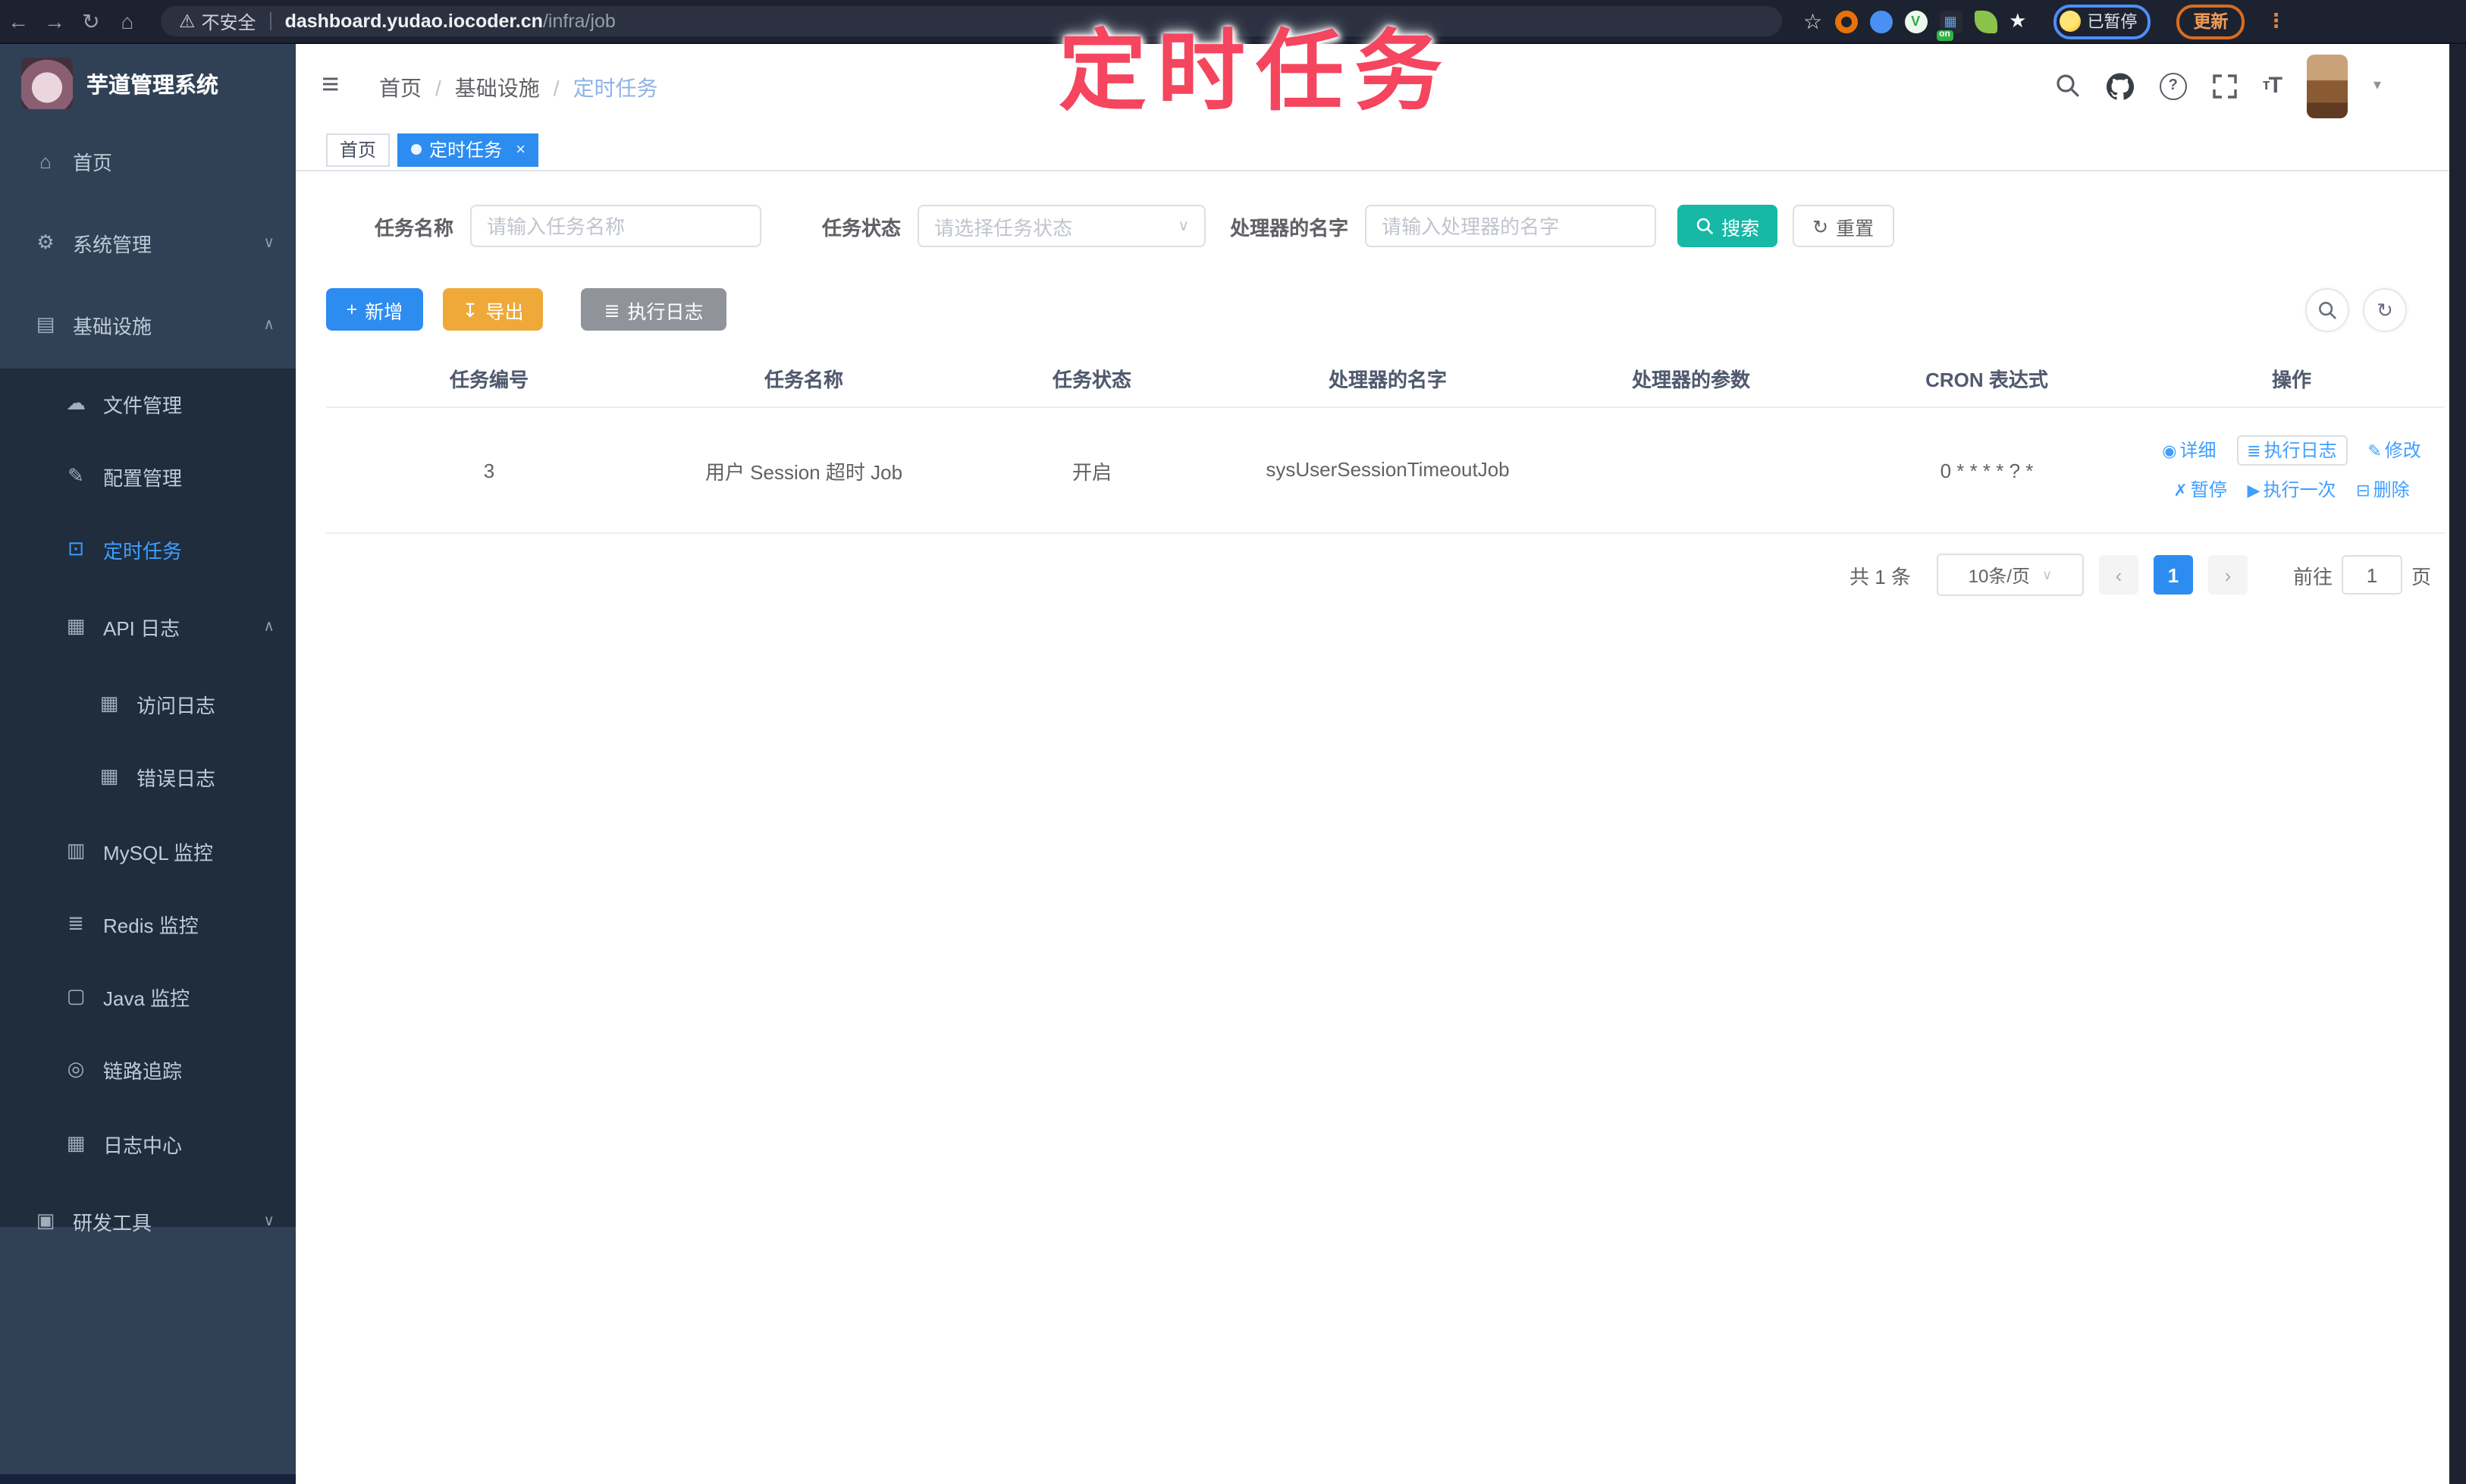 Image resolution: width=2466 pixels, height=1484 pixels. What do you see at coordinates (1846, 21) in the screenshot?
I see `extension-icon-orange` at bounding box center [1846, 21].